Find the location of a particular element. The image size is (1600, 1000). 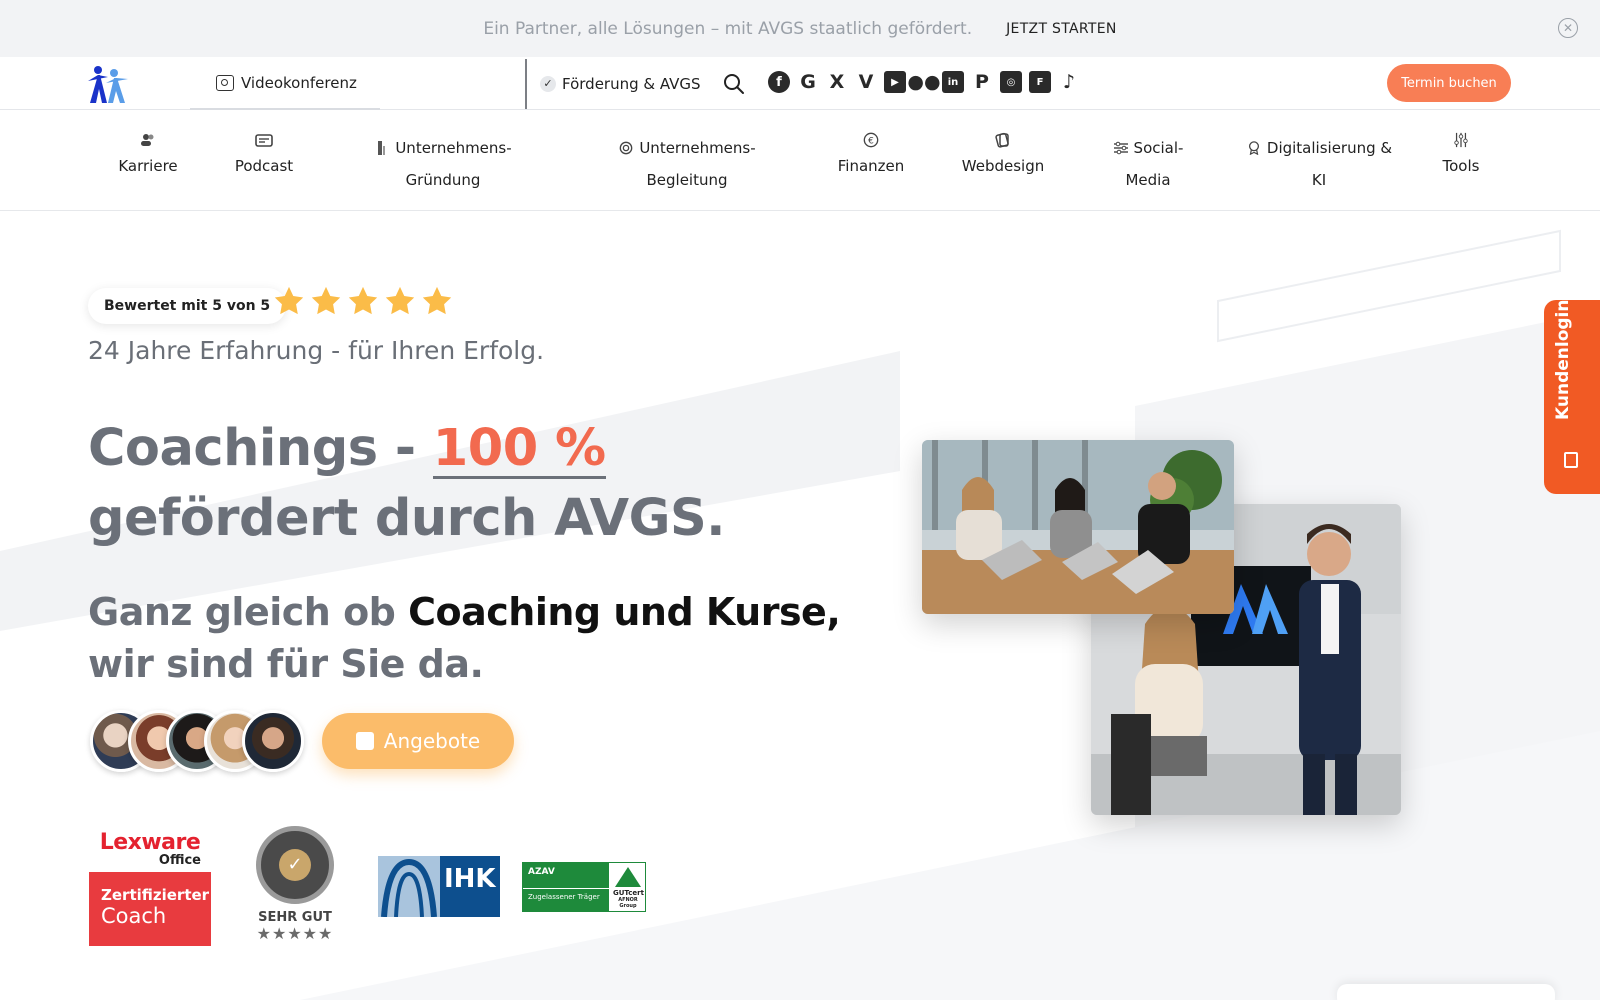

gutcert-logo: GUTcert AFNOR Group is located at coordinates (628, 888).